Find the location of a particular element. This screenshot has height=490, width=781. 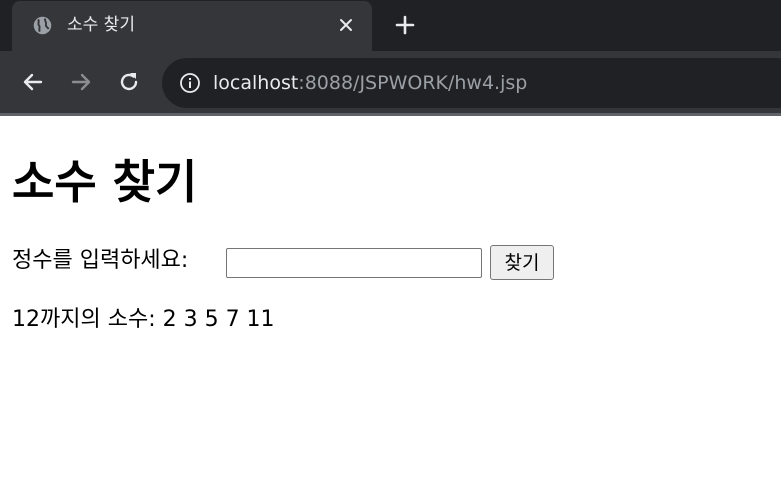

tab-title: 소수 찾기 is located at coordinates (101, 25).